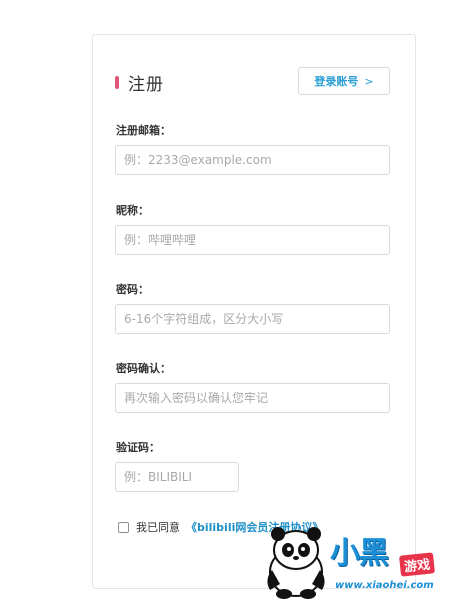 The height and width of the screenshot is (604, 456). I want to click on login-button-label: 登录账号, so click(336, 81).